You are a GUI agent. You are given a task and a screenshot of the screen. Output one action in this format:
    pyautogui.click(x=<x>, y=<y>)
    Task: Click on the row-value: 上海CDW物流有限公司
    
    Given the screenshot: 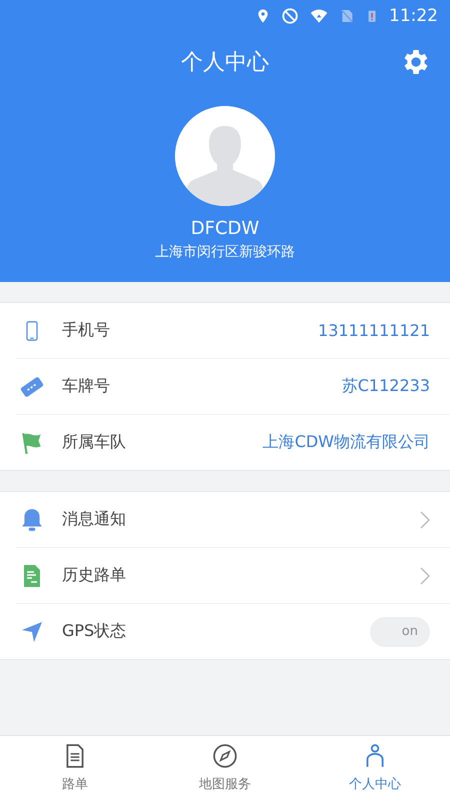 What is the action you would take?
    pyautogui.click(x=346, y=442)
    